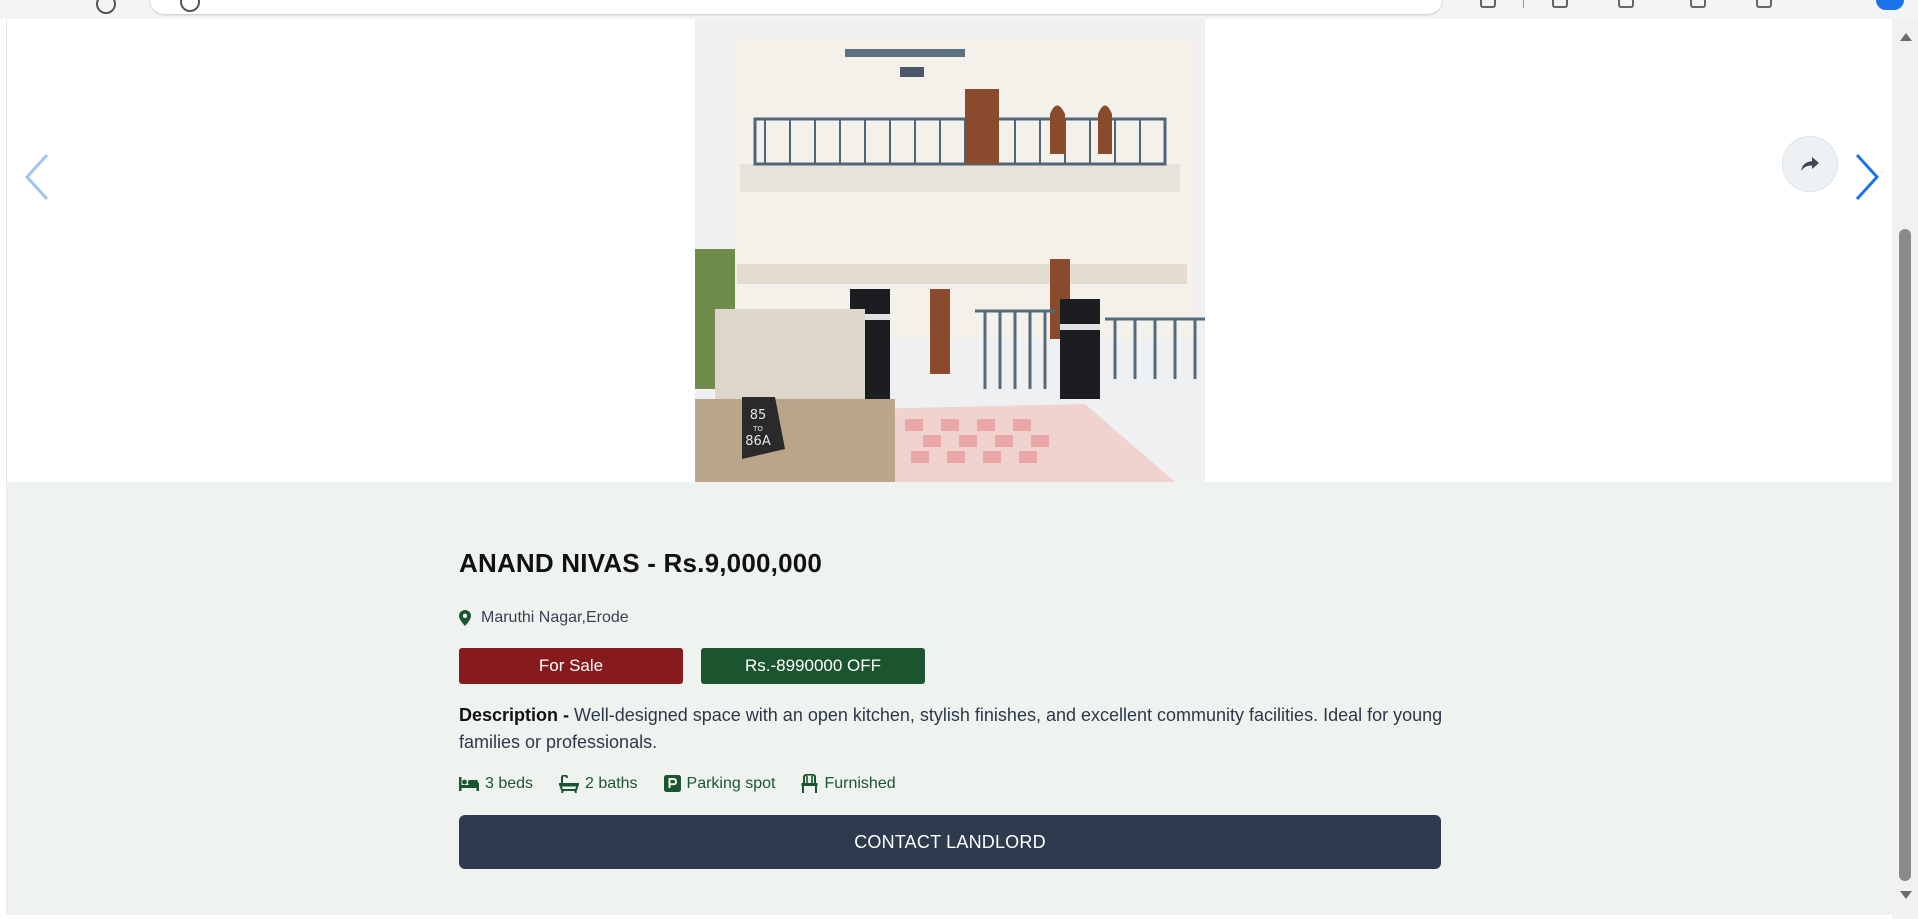  Describe the element at coordinates (1523, 4) in the screenshot. I see `toolbar-divider` at that location.